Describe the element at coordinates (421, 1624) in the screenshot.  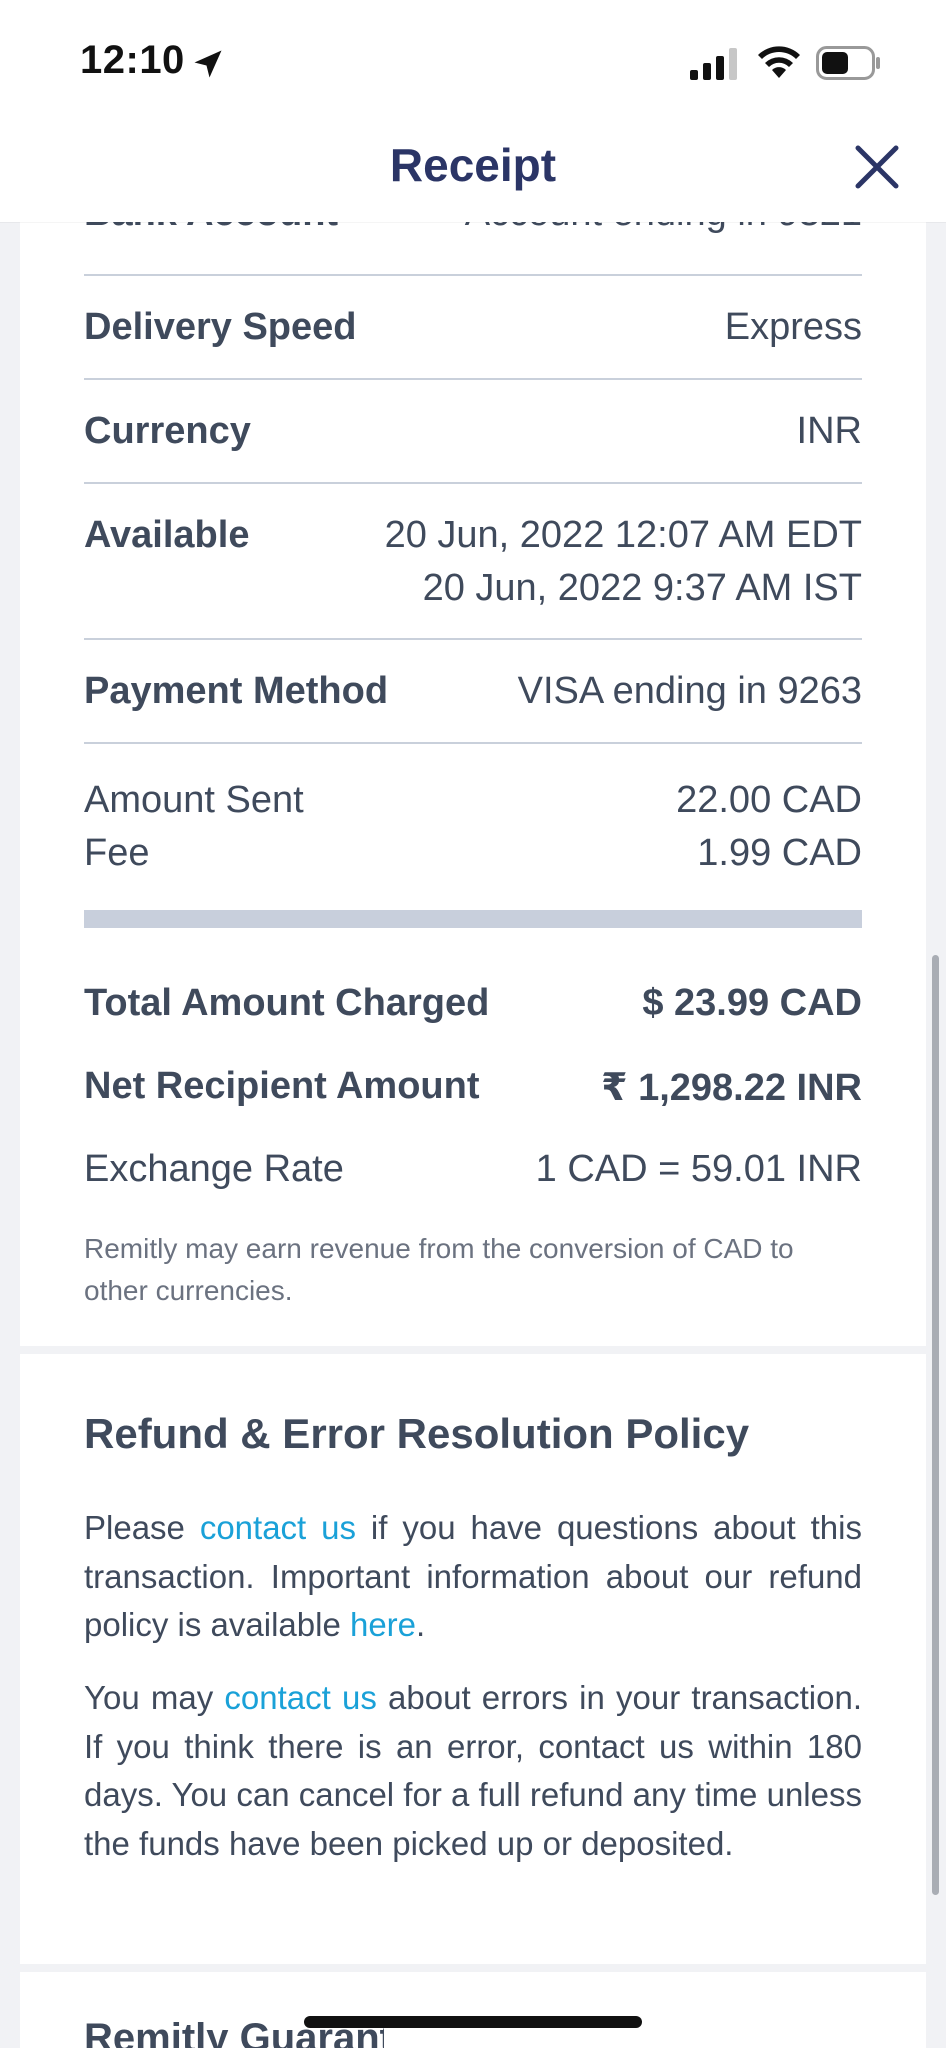
I see `policy-text: .` at that location.